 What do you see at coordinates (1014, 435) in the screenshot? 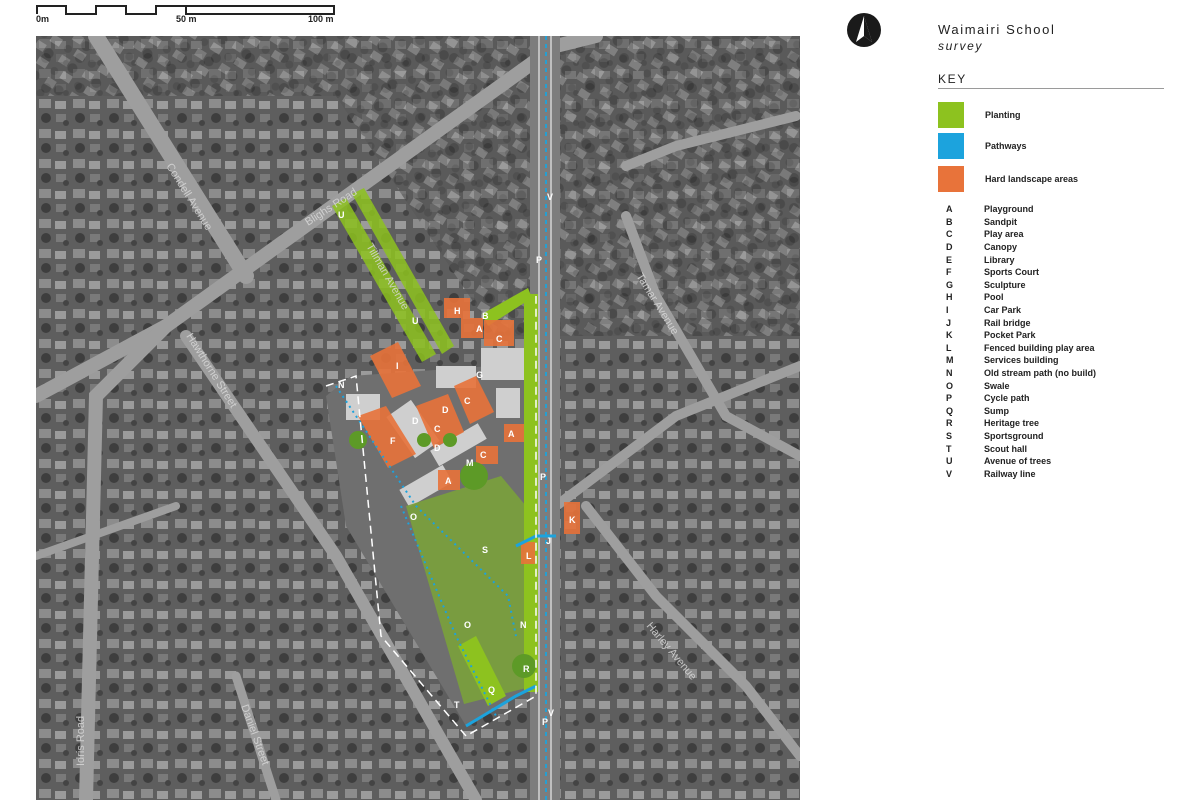
I see `legend-label: Sportsground` at bounding box center [1014, 435].